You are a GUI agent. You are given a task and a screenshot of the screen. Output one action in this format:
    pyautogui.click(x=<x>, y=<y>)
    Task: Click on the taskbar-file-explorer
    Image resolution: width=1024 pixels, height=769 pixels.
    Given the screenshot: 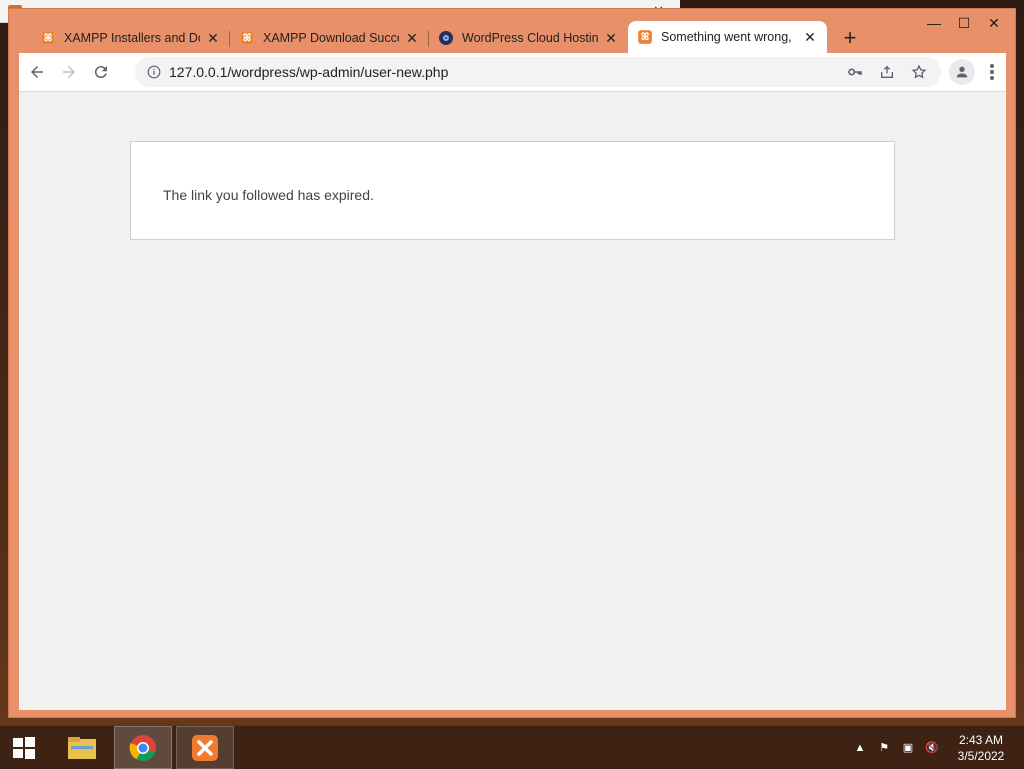 What is the action you would take?
    pyautogui.click(x=82, y=747)
    